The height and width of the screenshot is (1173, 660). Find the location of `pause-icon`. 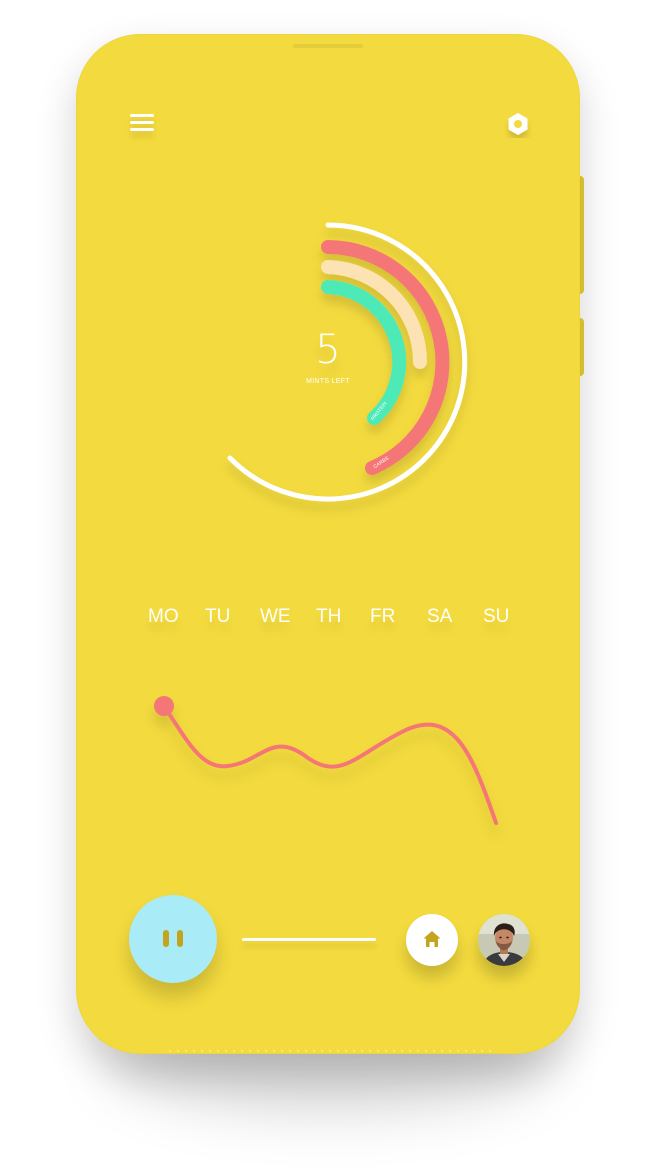

pause-icon is located at coordinates (166, 938).